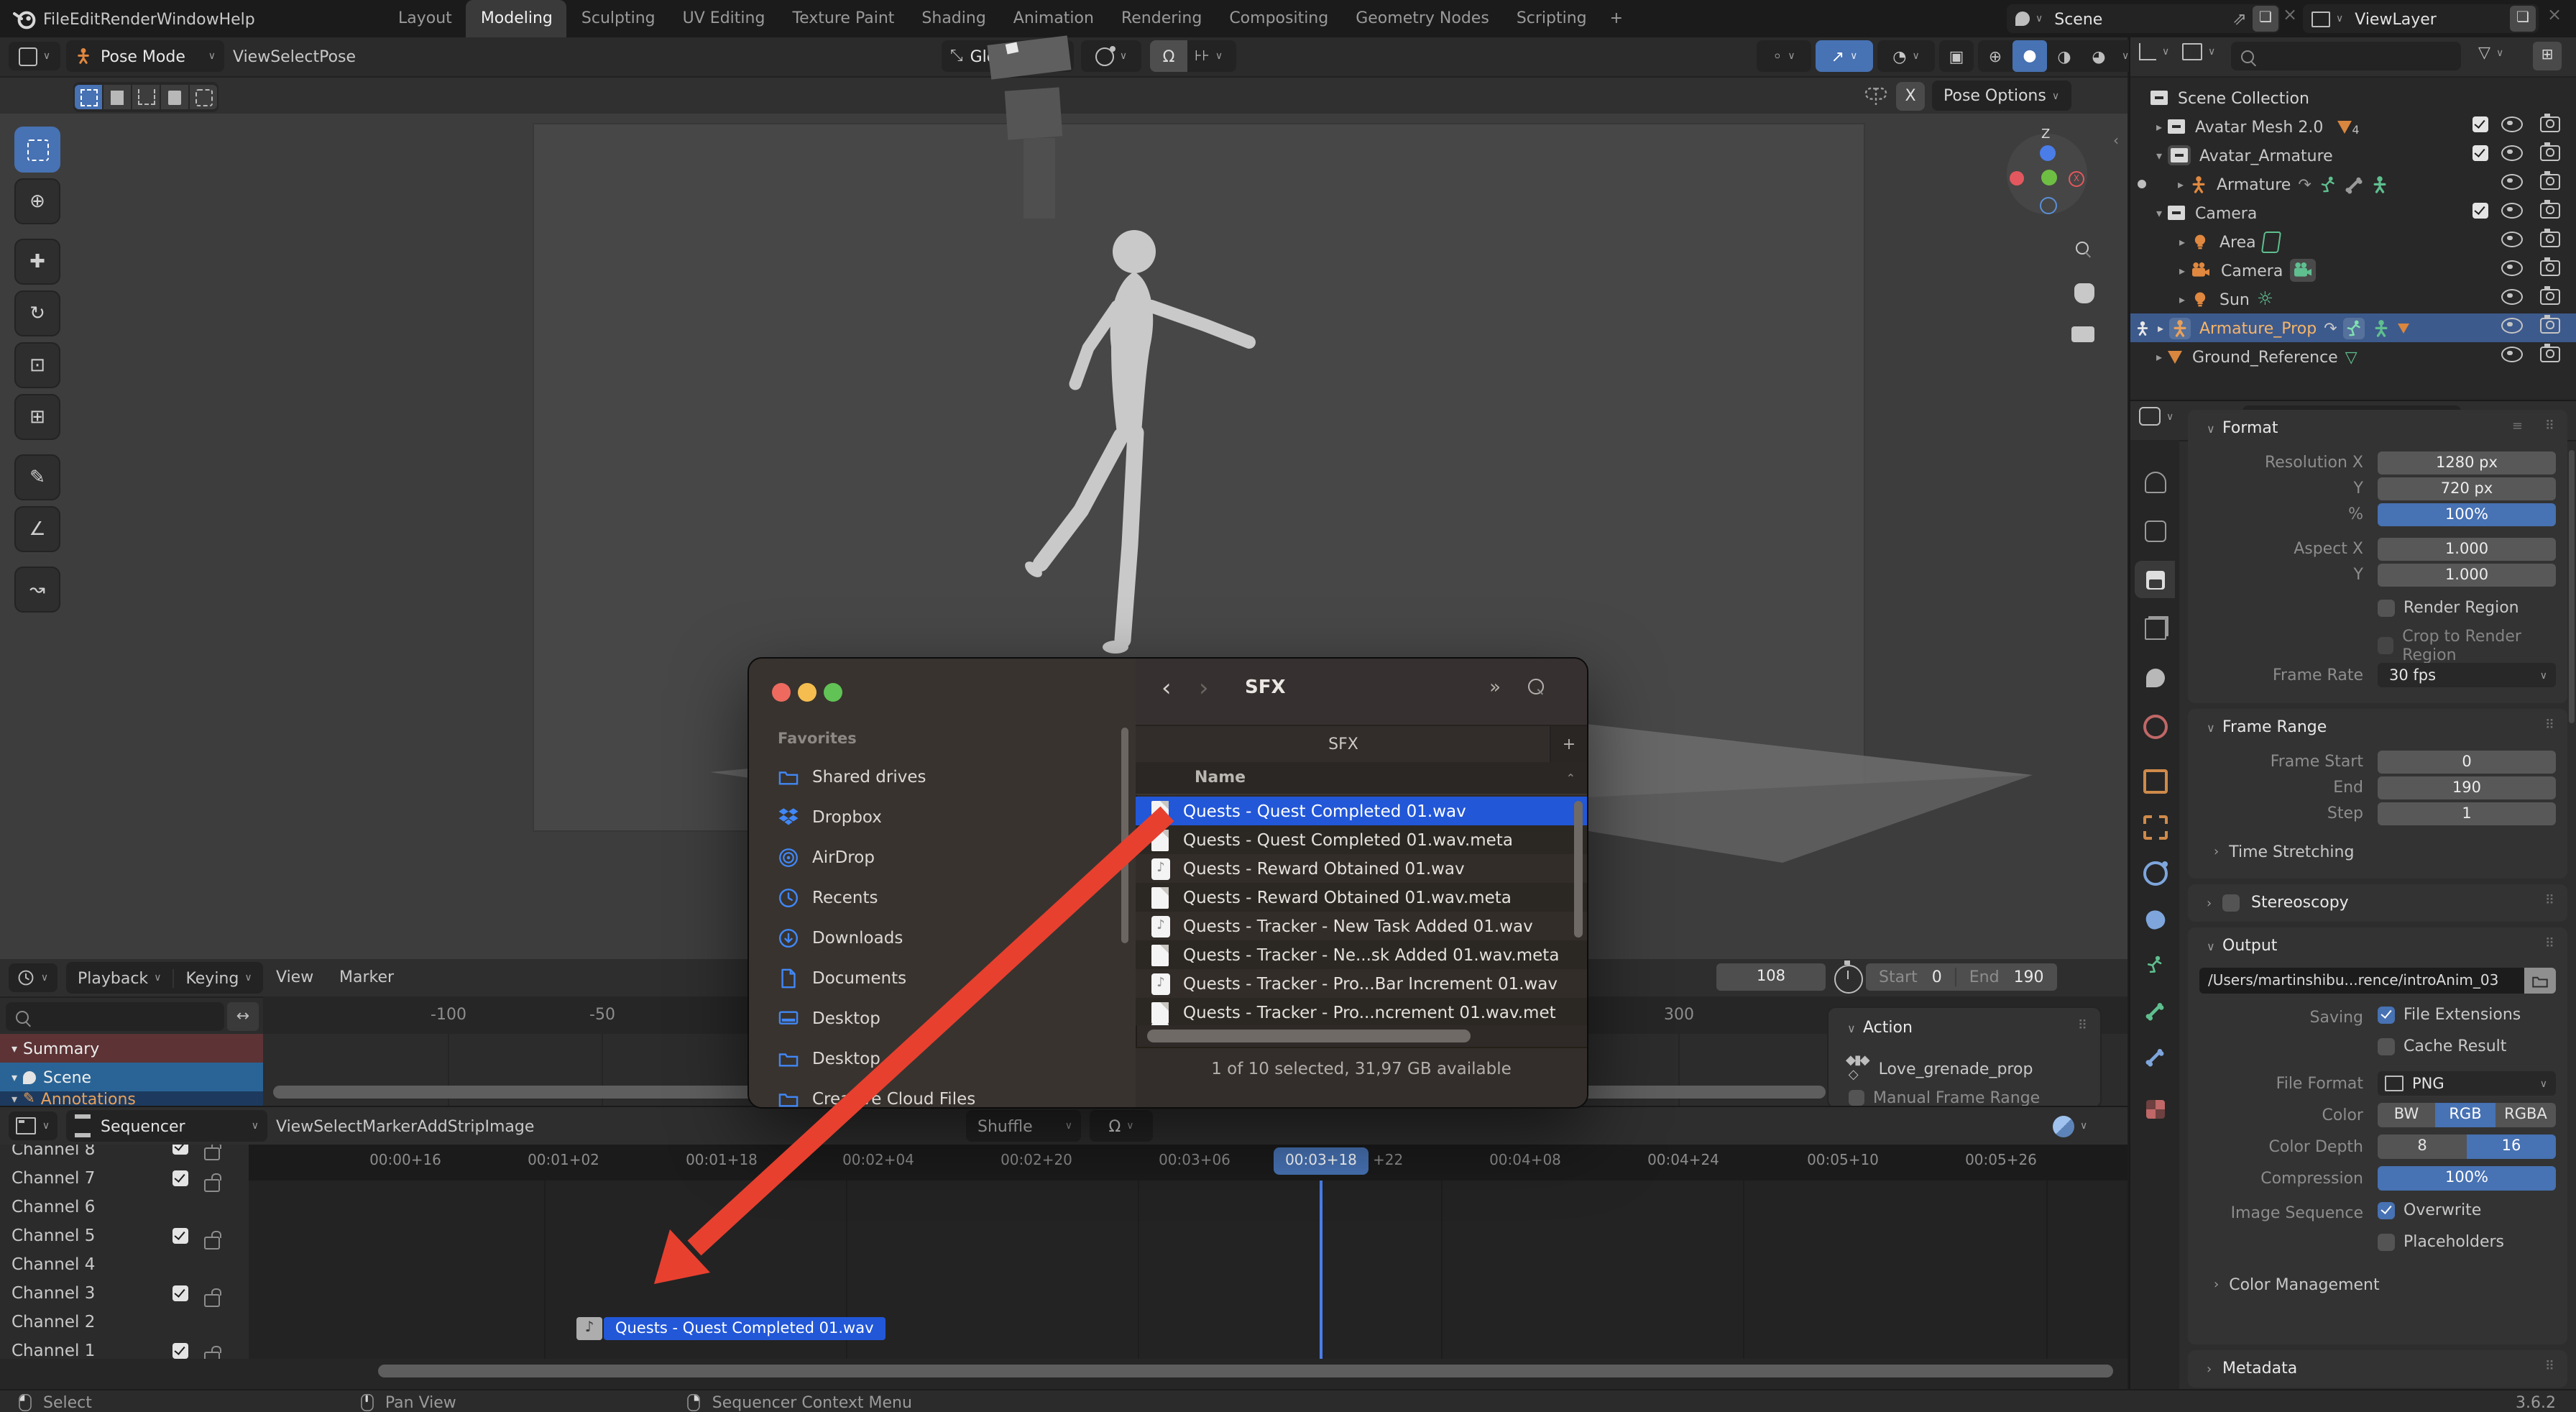 This screenshot has width=2576, height=1412. Describe the element at coordinates (1911, 977) in the screenshot. I see `start-frame-button: Start 0` at that location.